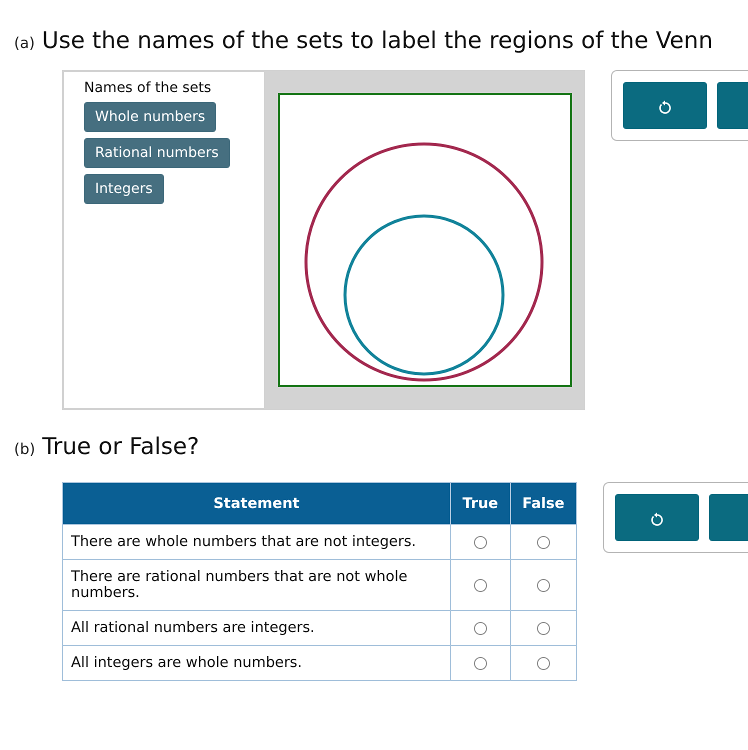  I want to click on set-name-chip: Integers, so click(124, 189).